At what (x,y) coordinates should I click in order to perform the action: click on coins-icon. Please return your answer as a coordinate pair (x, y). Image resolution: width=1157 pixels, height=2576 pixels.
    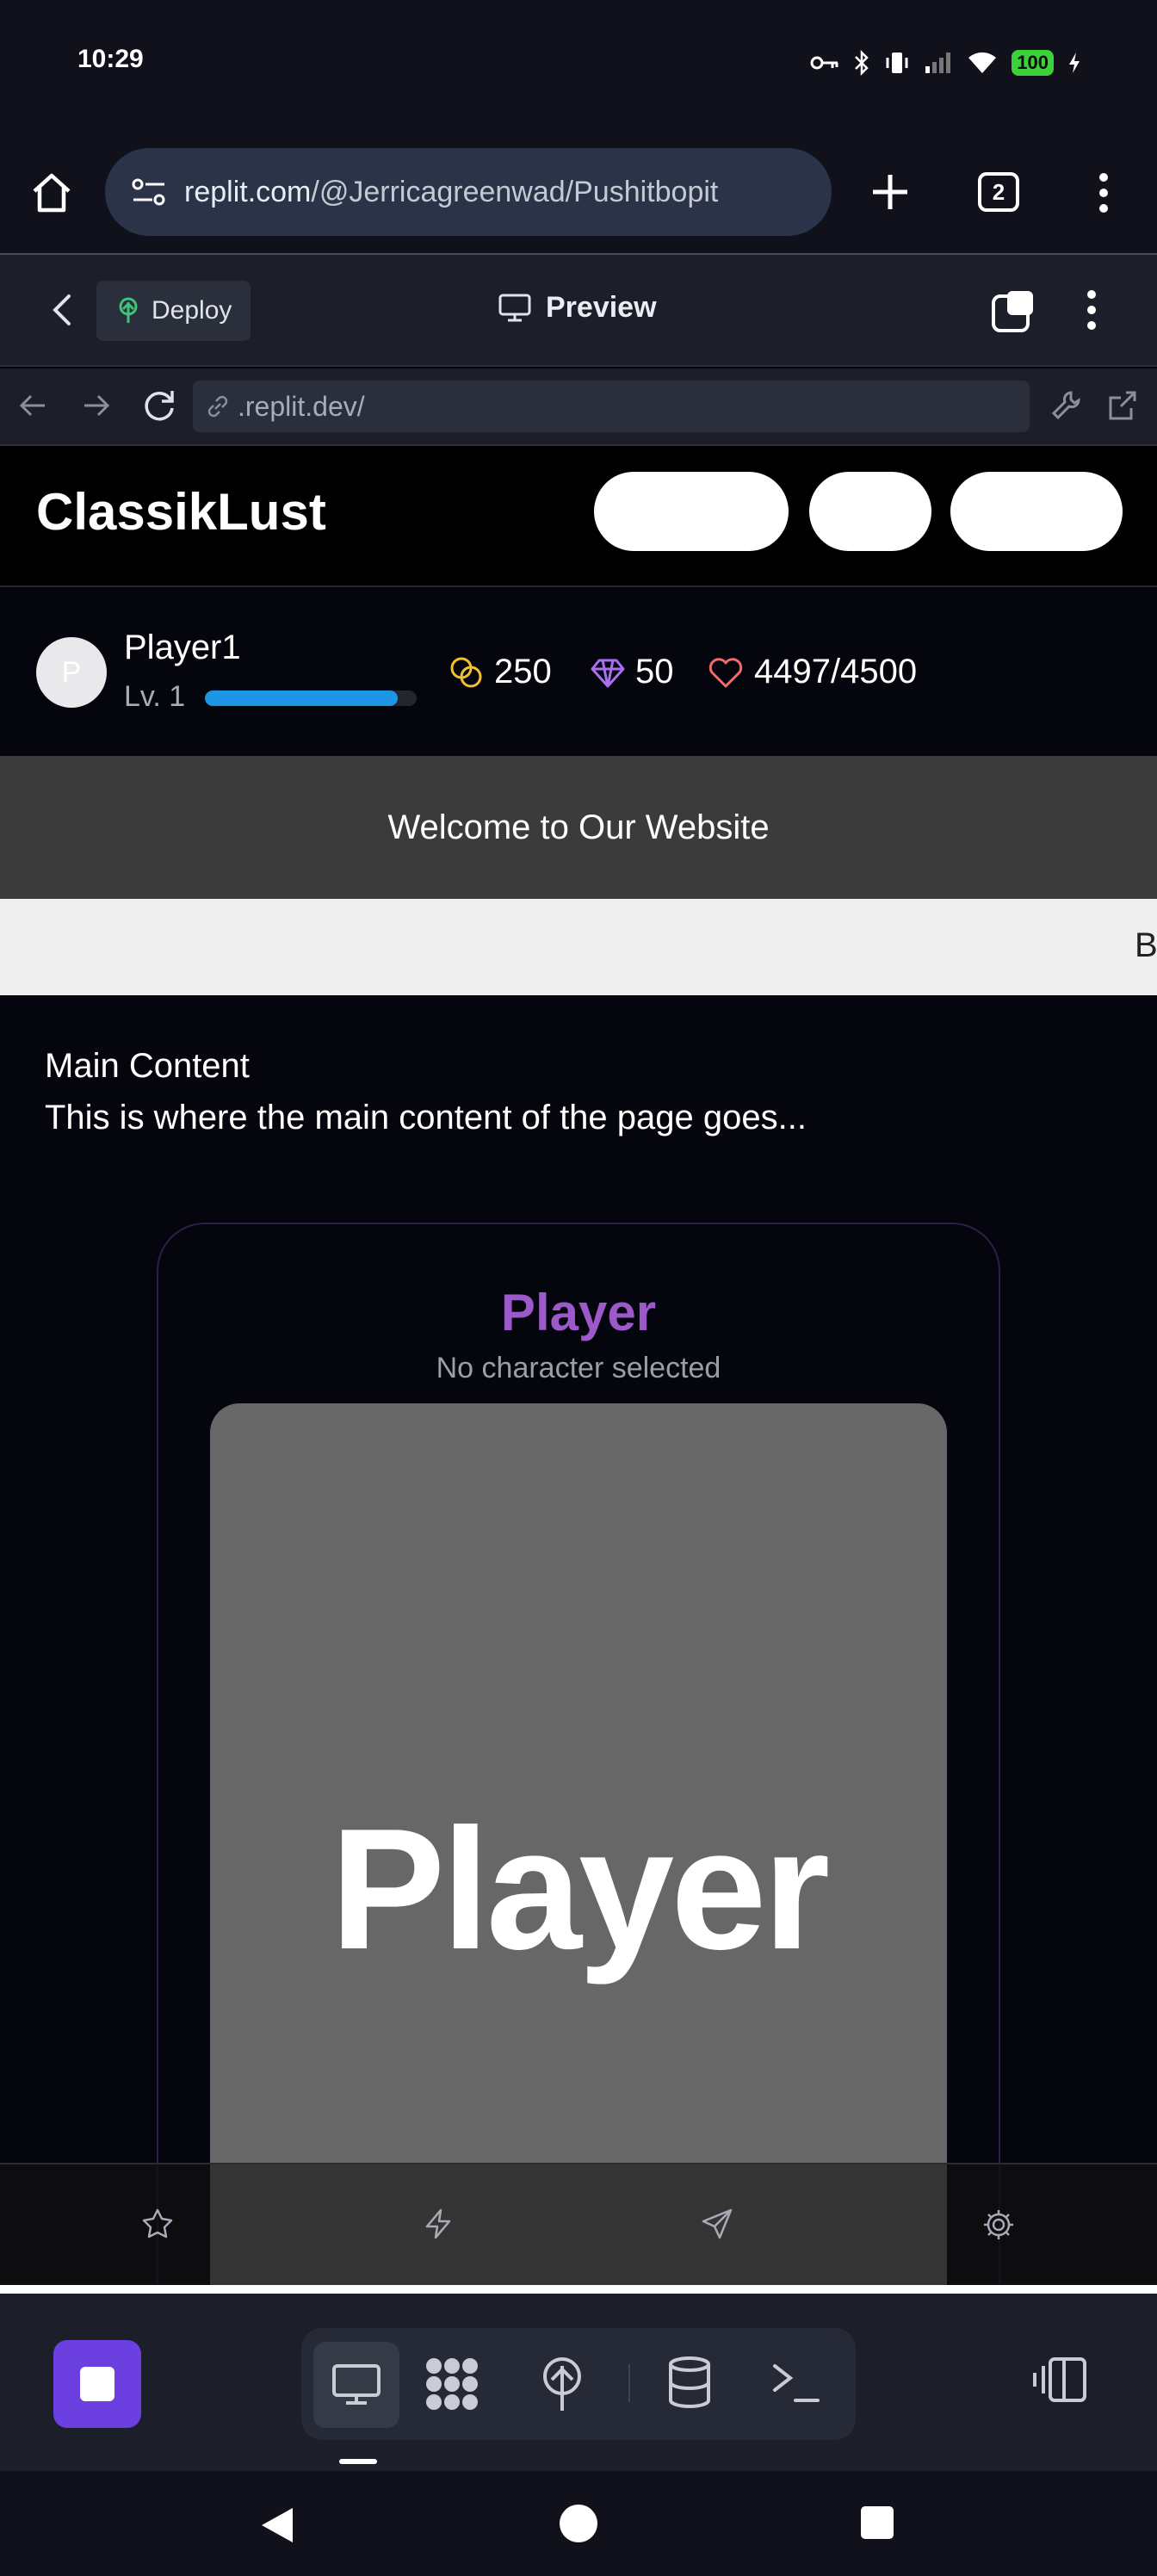
    Looking at the image, I should click on (467, 672).